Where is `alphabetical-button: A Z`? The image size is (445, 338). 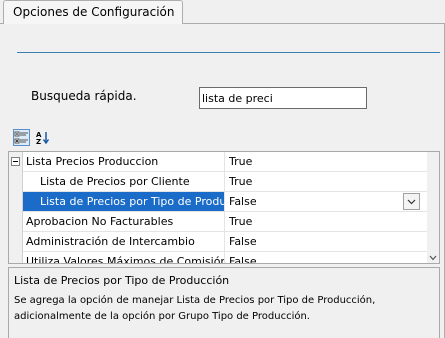
alphabetical-button: A Z is located at coordinates (42, 137).